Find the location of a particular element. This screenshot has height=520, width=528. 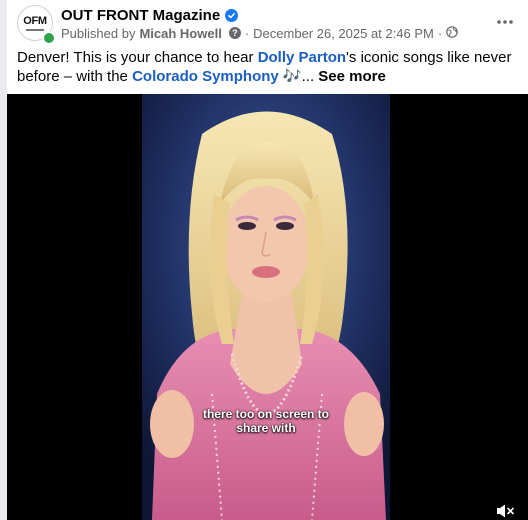

published-by-label: Published by is located at coordinates (98, 33).